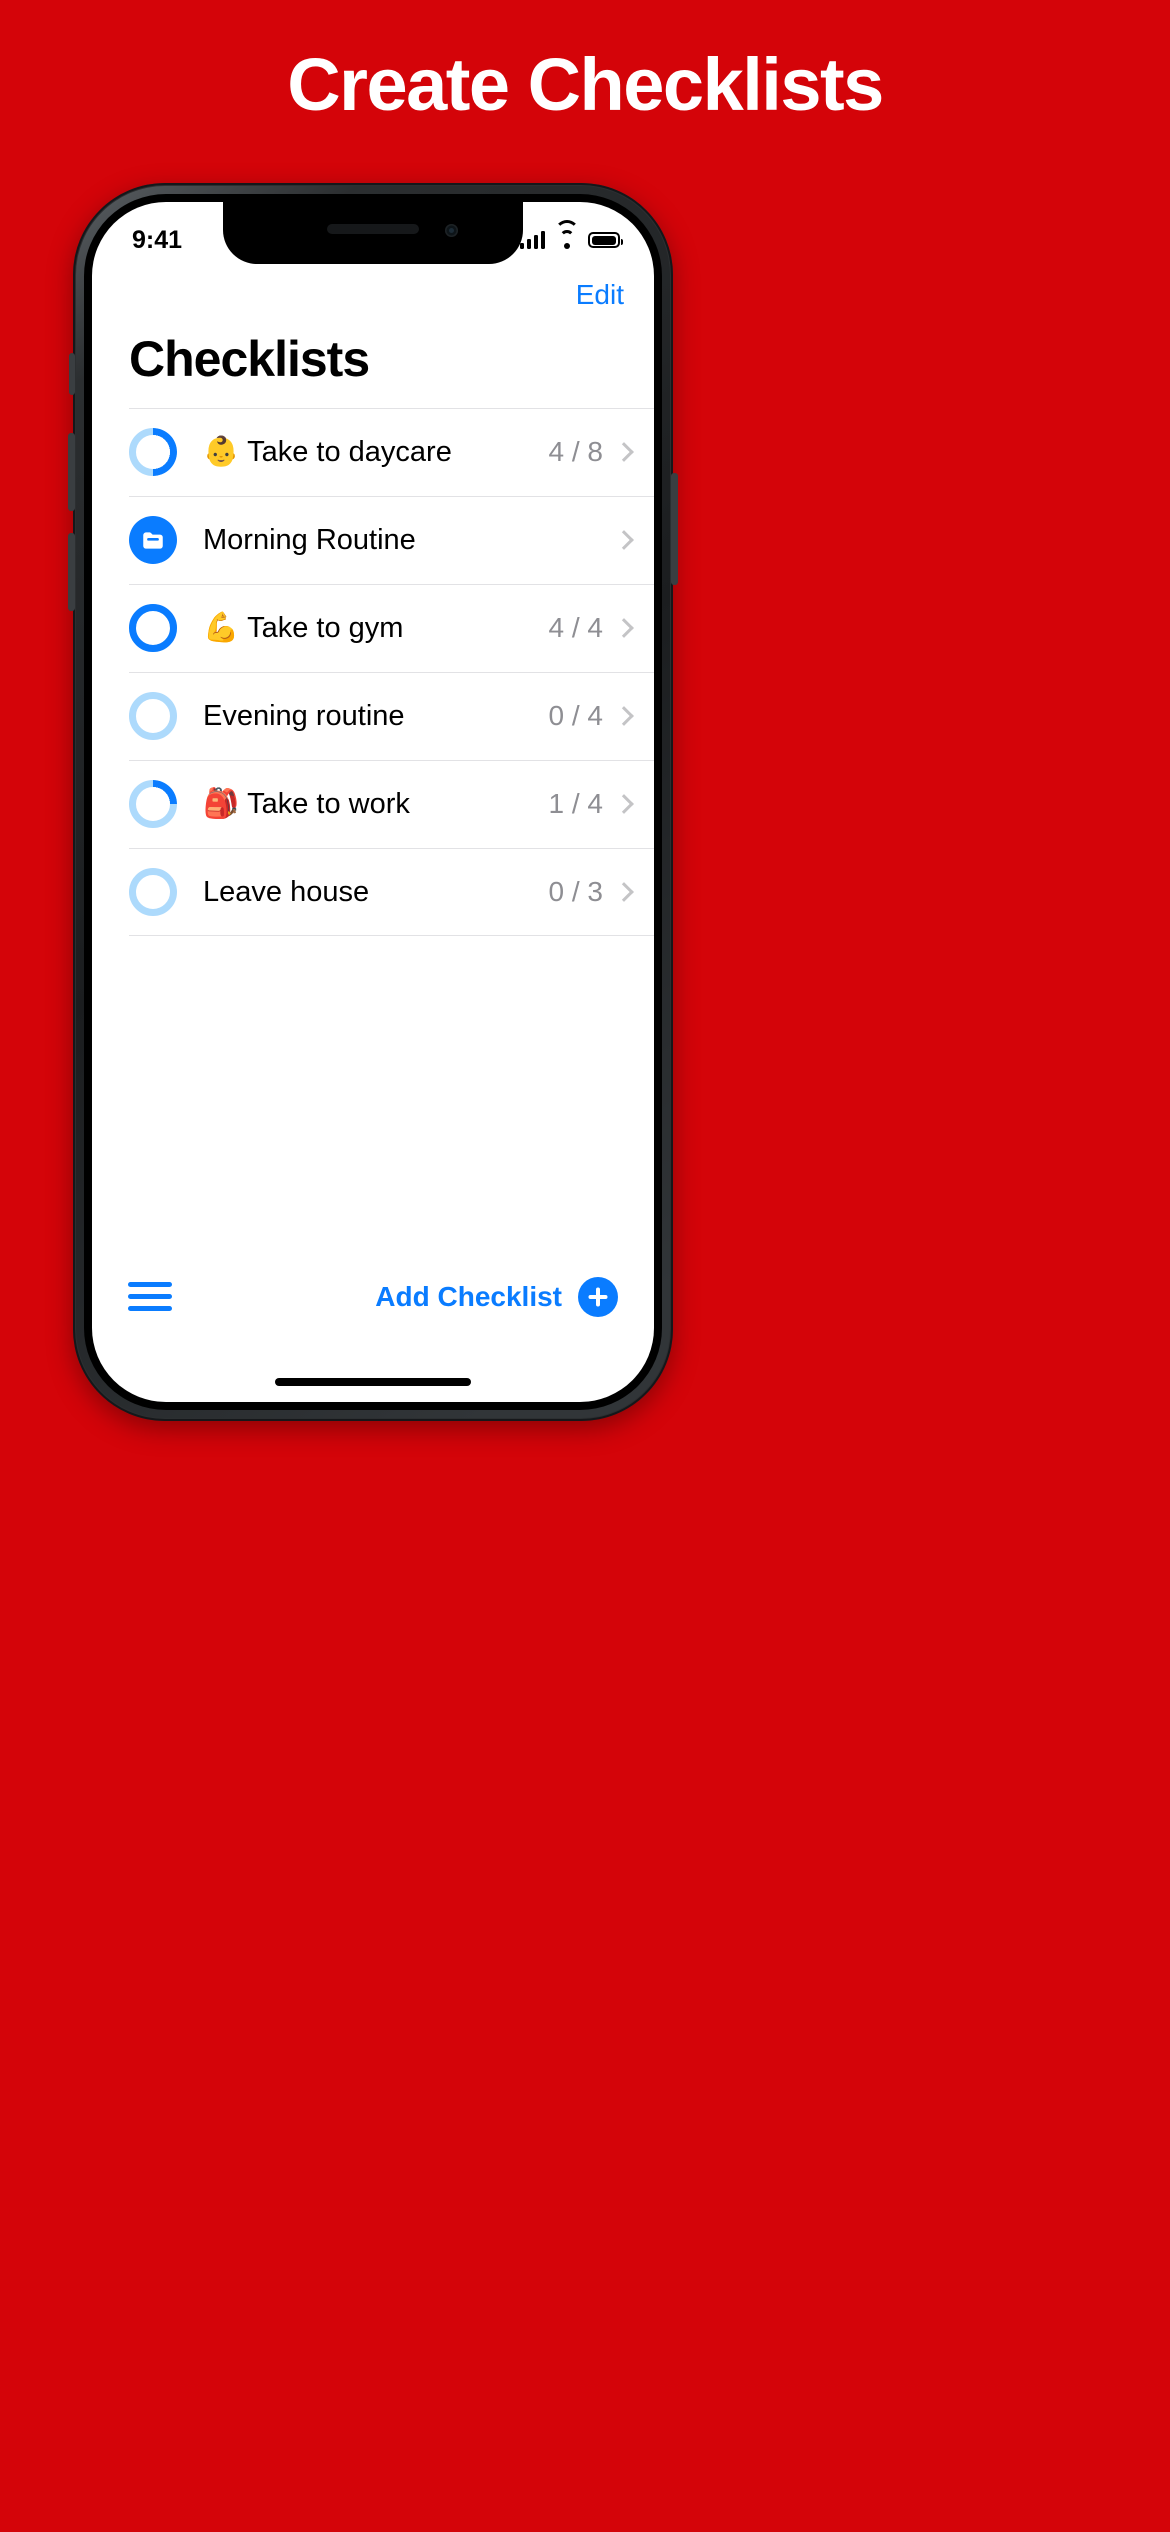  What do you see at coordinates (575, 715) in the screenshot?
I see `row-count: 0 / 4` at bounding box center [575, 715].